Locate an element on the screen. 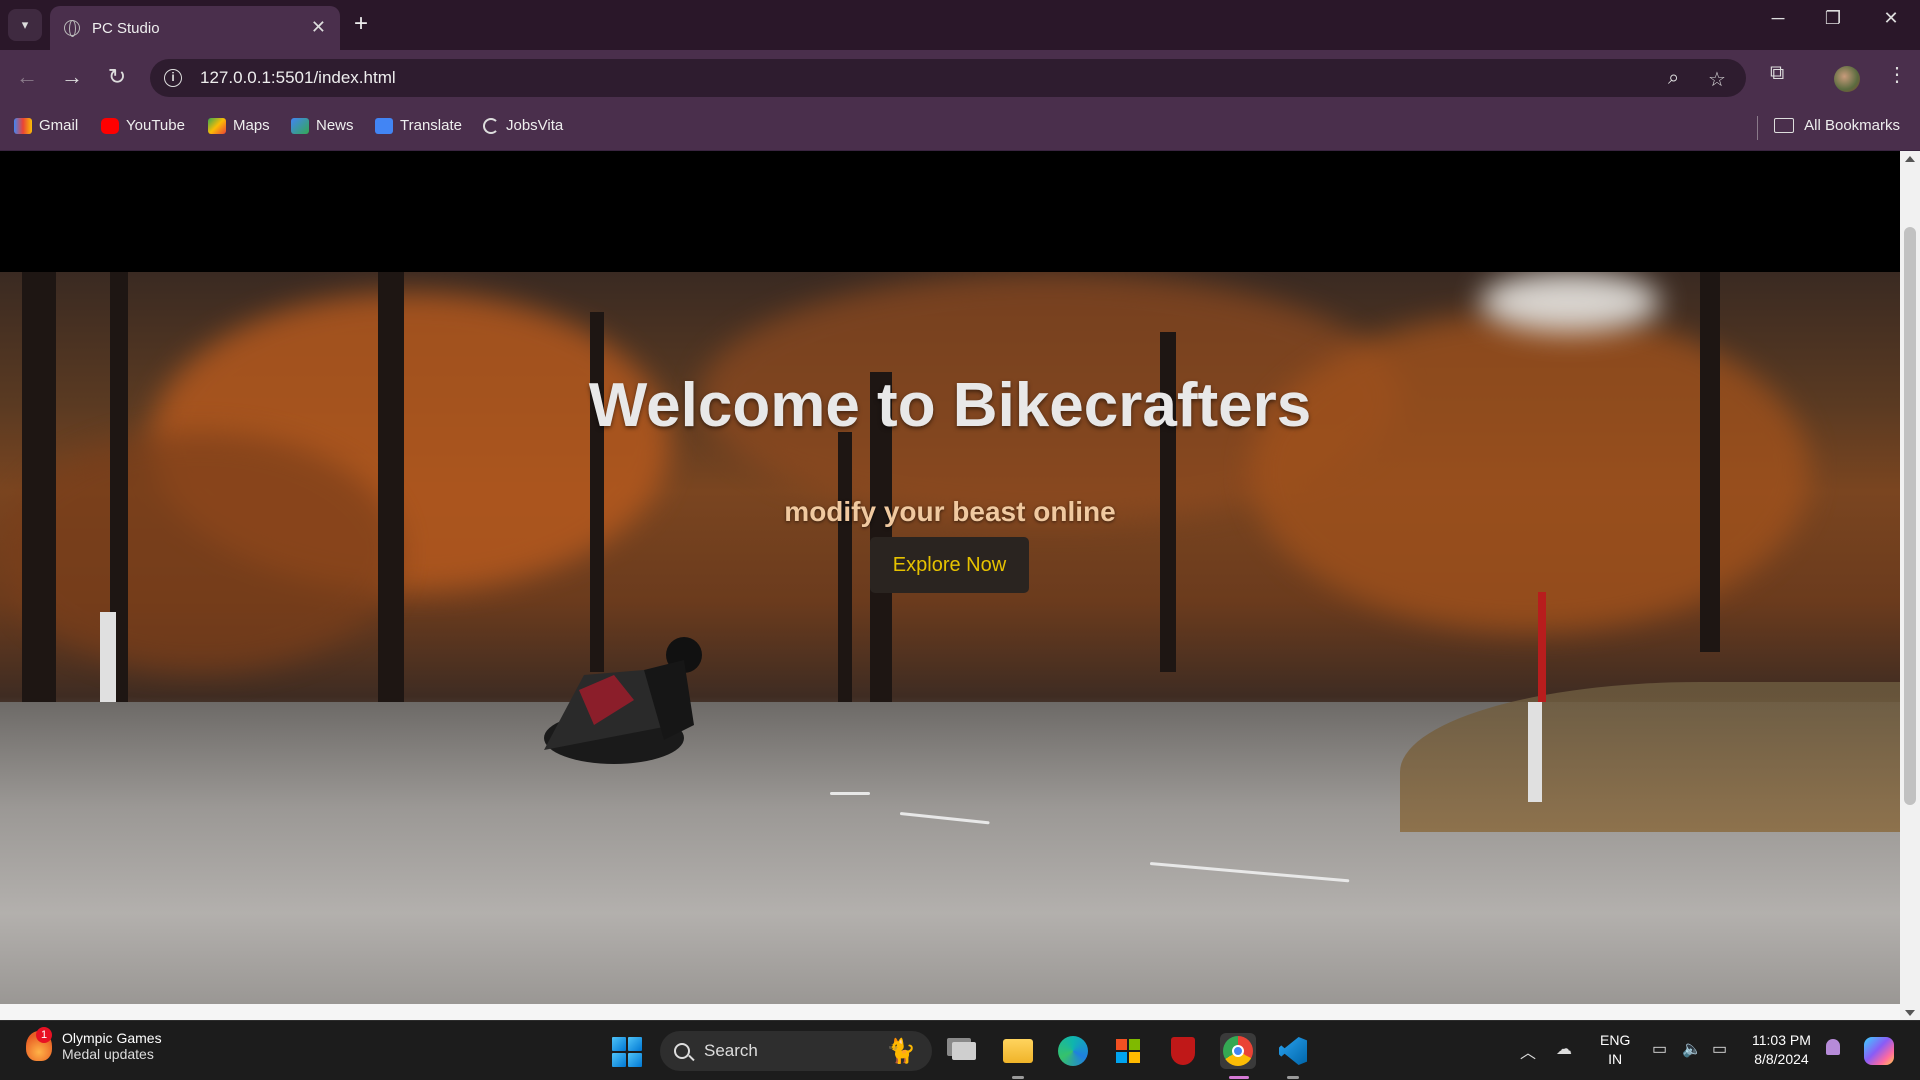 The height and width of the screenshot is (1080, 1920). start-button is located at coordinates (627, 1052).